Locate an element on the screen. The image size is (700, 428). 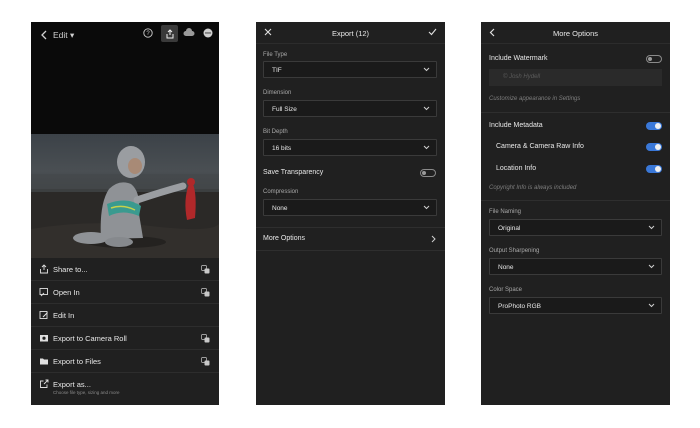
compression-select: None is located at coordinates (350, 207).